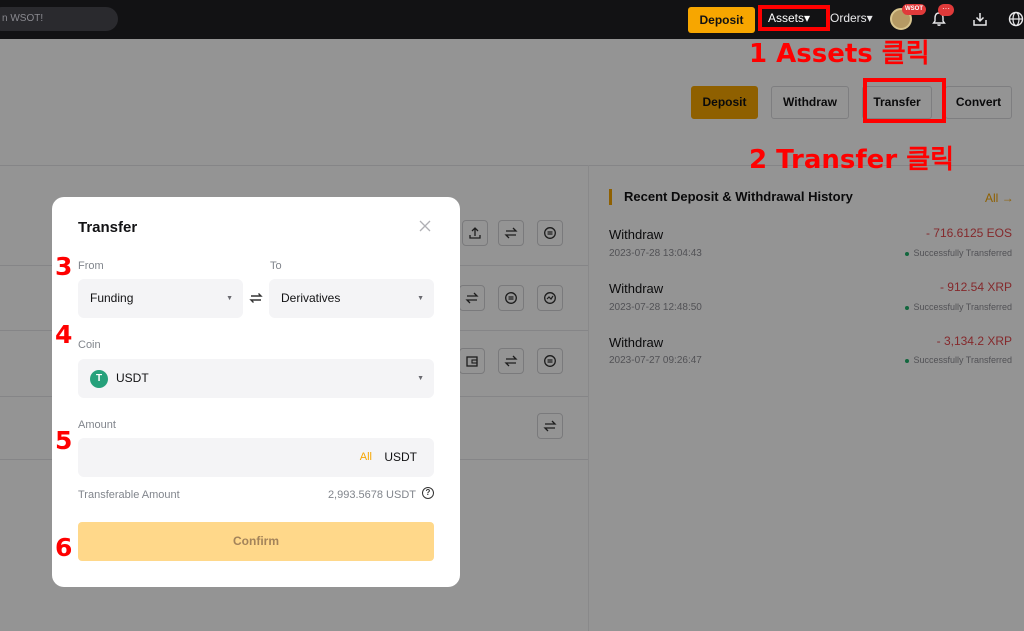 This screenshot has width=1024, height=631. Describe the element at coordinates (1016, 19) in the screenshot. I see `globe-icon` at that location.